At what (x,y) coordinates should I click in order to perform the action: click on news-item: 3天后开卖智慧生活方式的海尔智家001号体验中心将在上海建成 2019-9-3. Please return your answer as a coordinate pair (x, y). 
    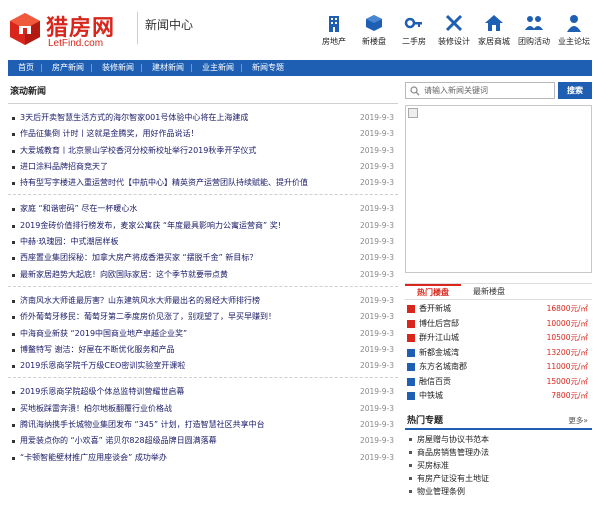
    Looking at the image, I should click on (203, 118).